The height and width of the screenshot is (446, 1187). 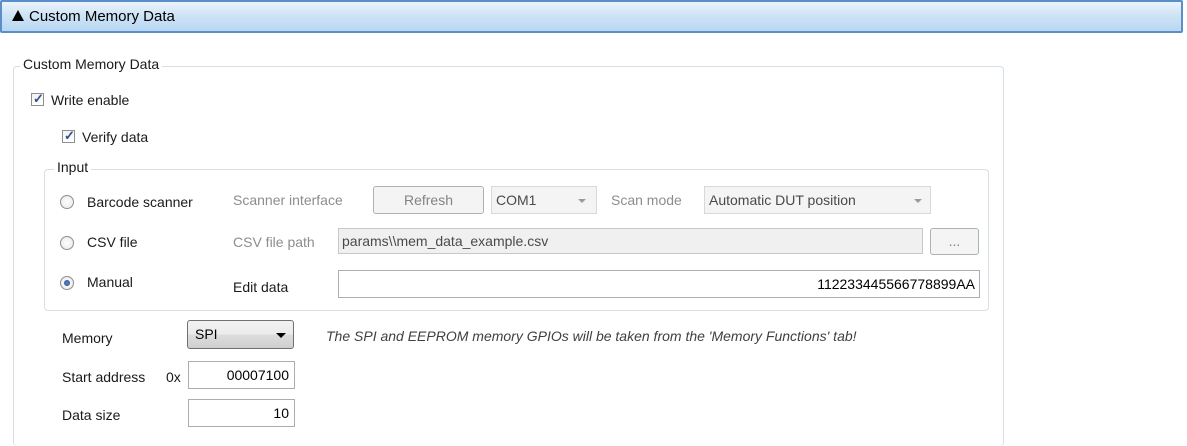 What do you see at coordinates (67, 202) in the screenshot?
I see `barcode-scanner-radio` at bounding box center [67, 202].